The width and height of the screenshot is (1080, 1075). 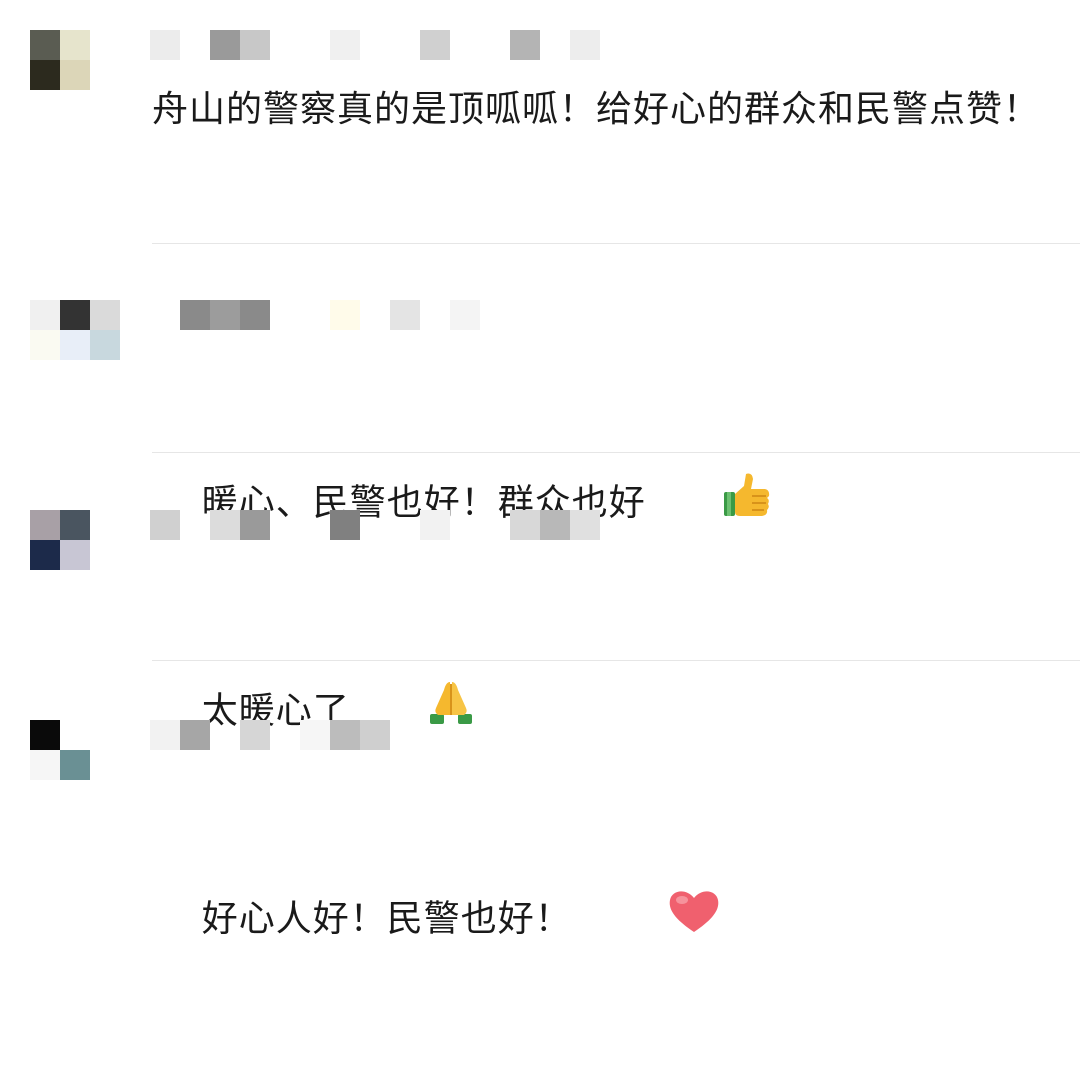 What do you see at coordinates (386, 919) in the screenshot?
I see `comment-text-content: 好心人好！民警也好！` at bounding box center [386, 919].